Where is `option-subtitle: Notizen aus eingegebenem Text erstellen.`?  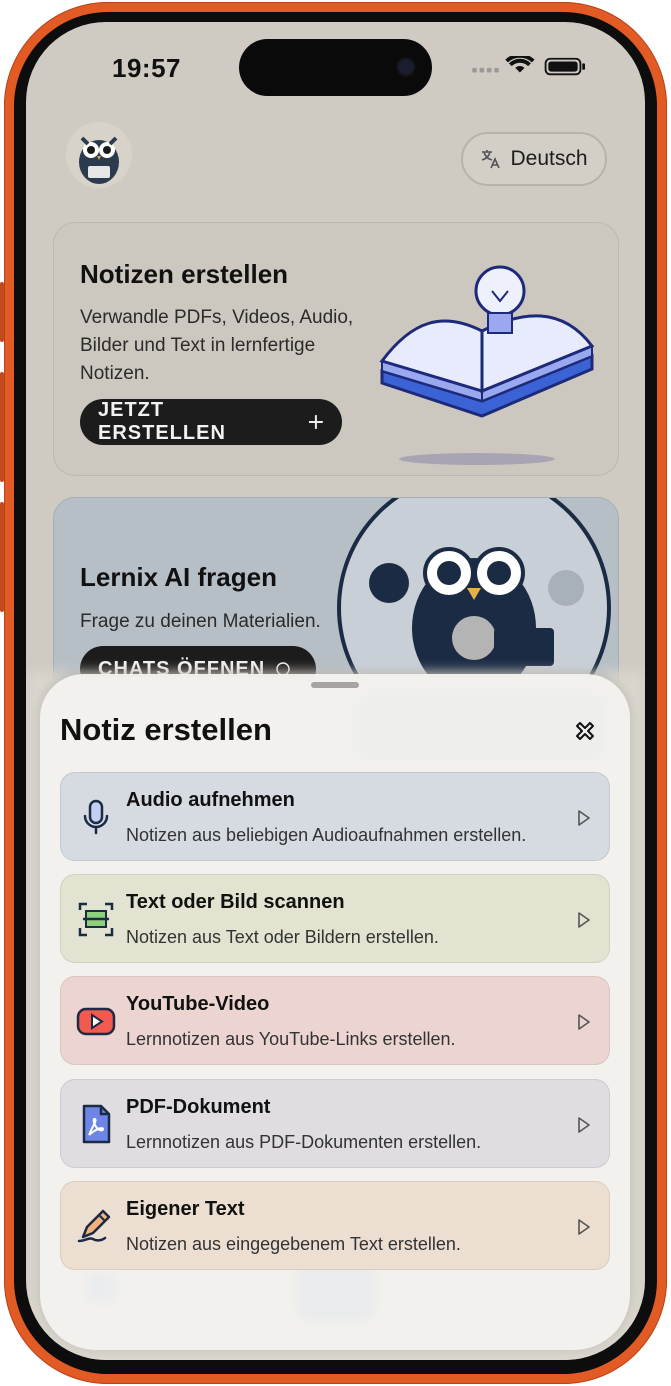 option-subtitle: Notizen aus eingegebenem Text erstellen. is located at coordinates (293, 1244).